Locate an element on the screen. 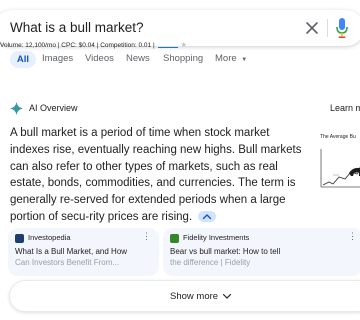 The image size is (360, 320). tab-news: News is located at coordinates (138, 58).